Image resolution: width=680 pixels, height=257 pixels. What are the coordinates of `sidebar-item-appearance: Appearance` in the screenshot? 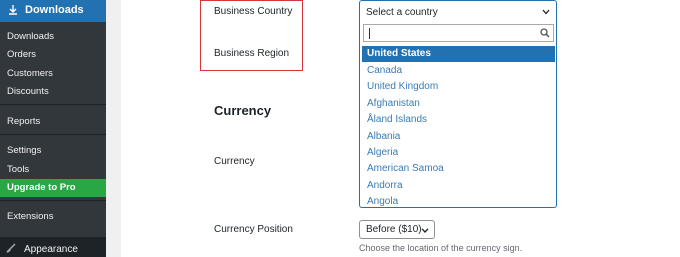 It's located at (53, 247).